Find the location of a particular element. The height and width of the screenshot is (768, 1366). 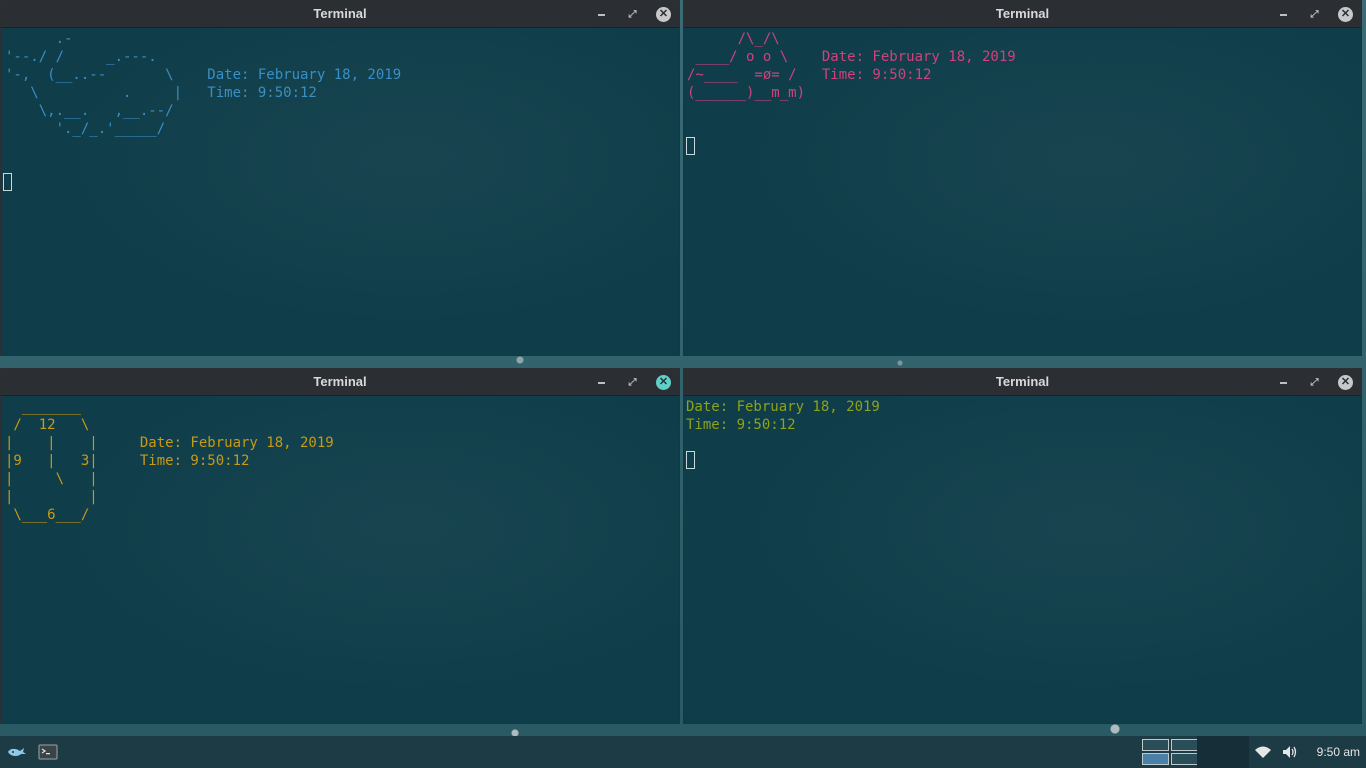

wifi-icon is located at coordinates (1263, 752).